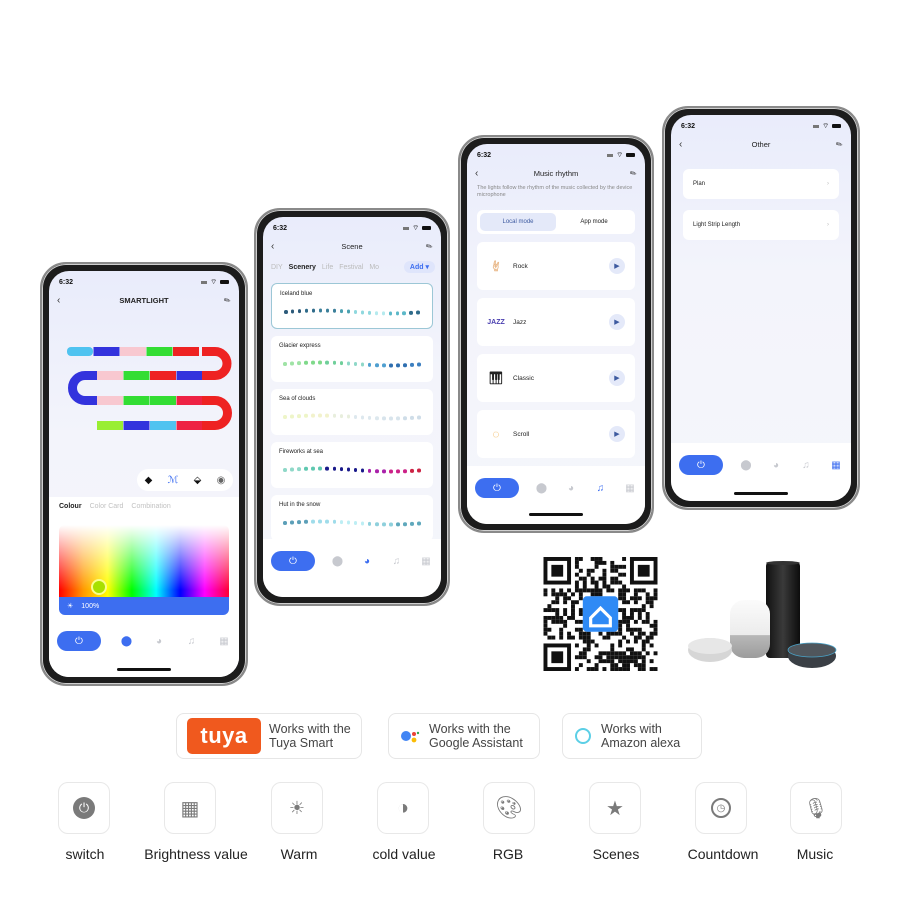 This screenshot has height=900, width=900. What do you see at coordinates (352, 306) in the screenshot?
I see `scene-card: Iceland blue` at bounding box center [352, 306].